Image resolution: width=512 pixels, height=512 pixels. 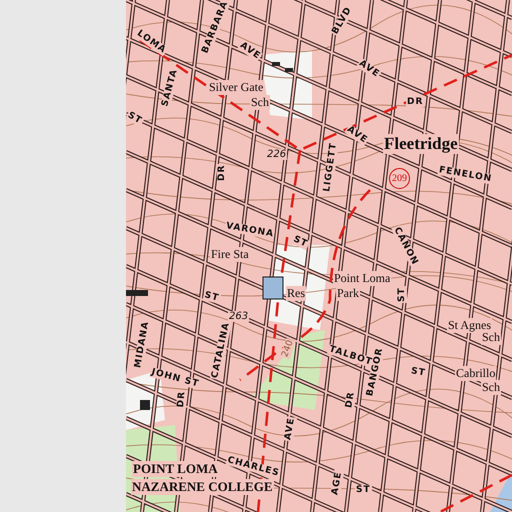 I want to click on map-label: Fleetridge, so click(x=421, y=144).